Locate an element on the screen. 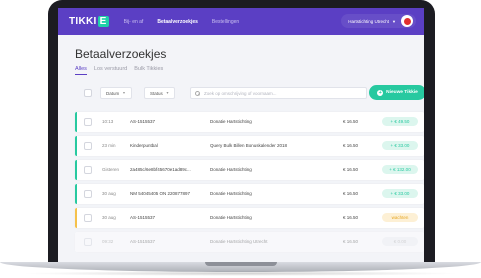  status-filter-dropdown: Status ▼ is located at coordinates (160, 93).